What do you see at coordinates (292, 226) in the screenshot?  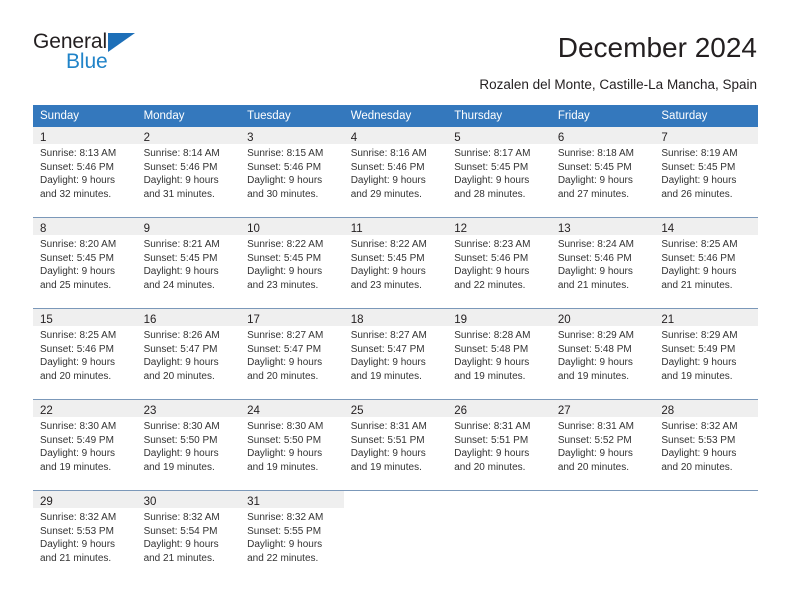 I see `day-number-bar: 10` at bounding box center [292, 226].